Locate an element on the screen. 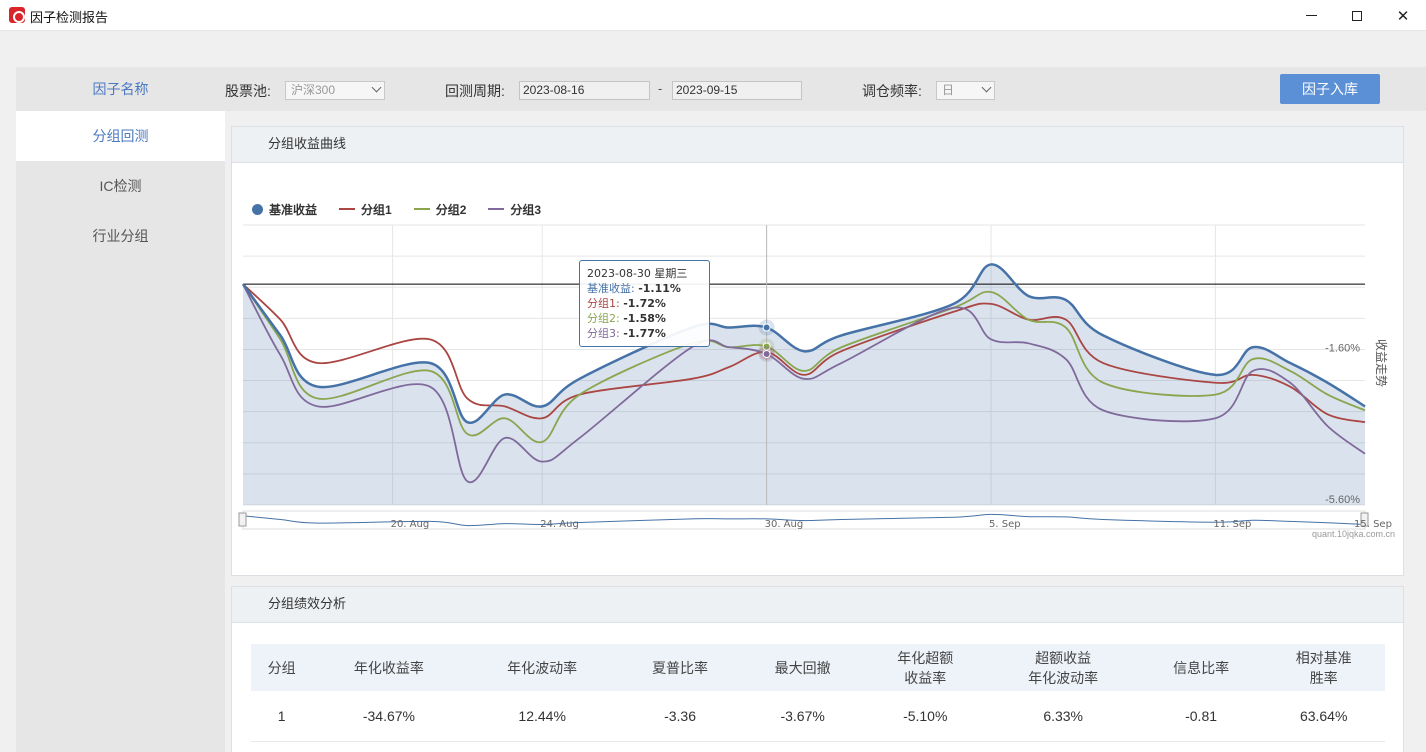 The image size is (1426, 752). table-cell: -3.36 is located at coordinates (680, 716).